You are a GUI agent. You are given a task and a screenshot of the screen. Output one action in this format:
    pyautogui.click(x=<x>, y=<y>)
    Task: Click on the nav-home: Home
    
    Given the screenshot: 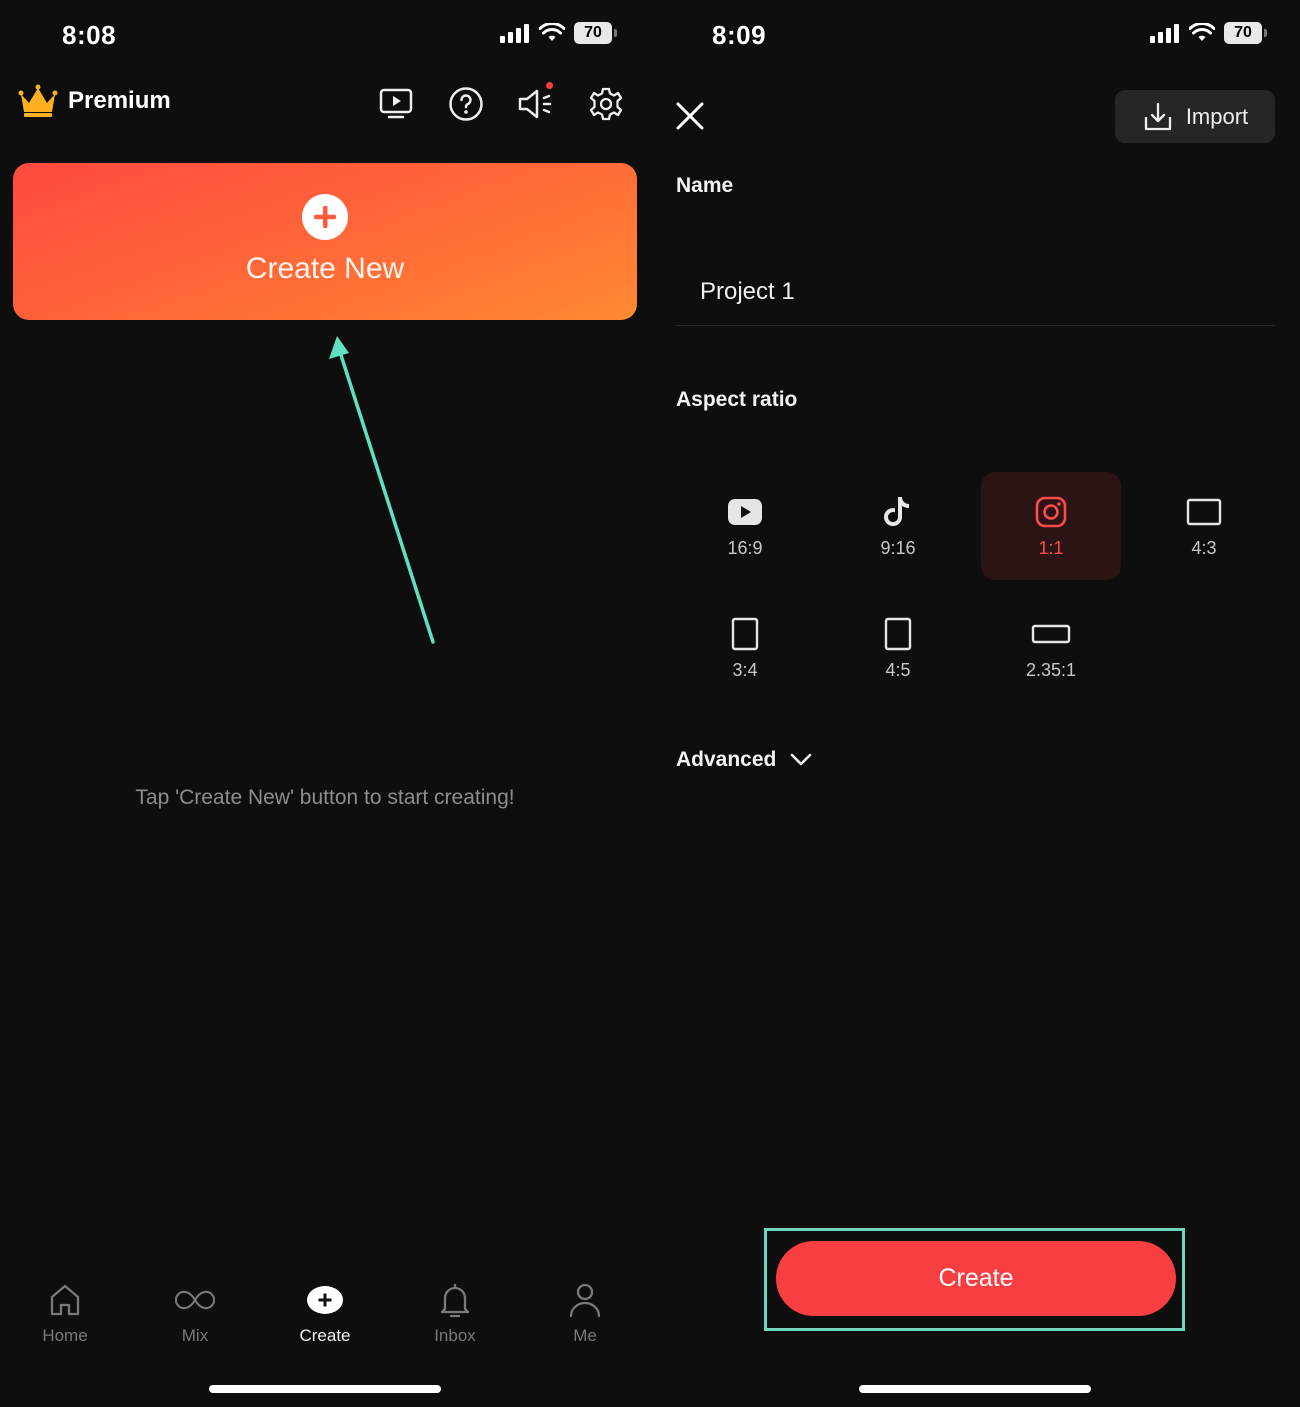 What is the action you would take?
    pyautogui.click(x=65, y=1313)
    